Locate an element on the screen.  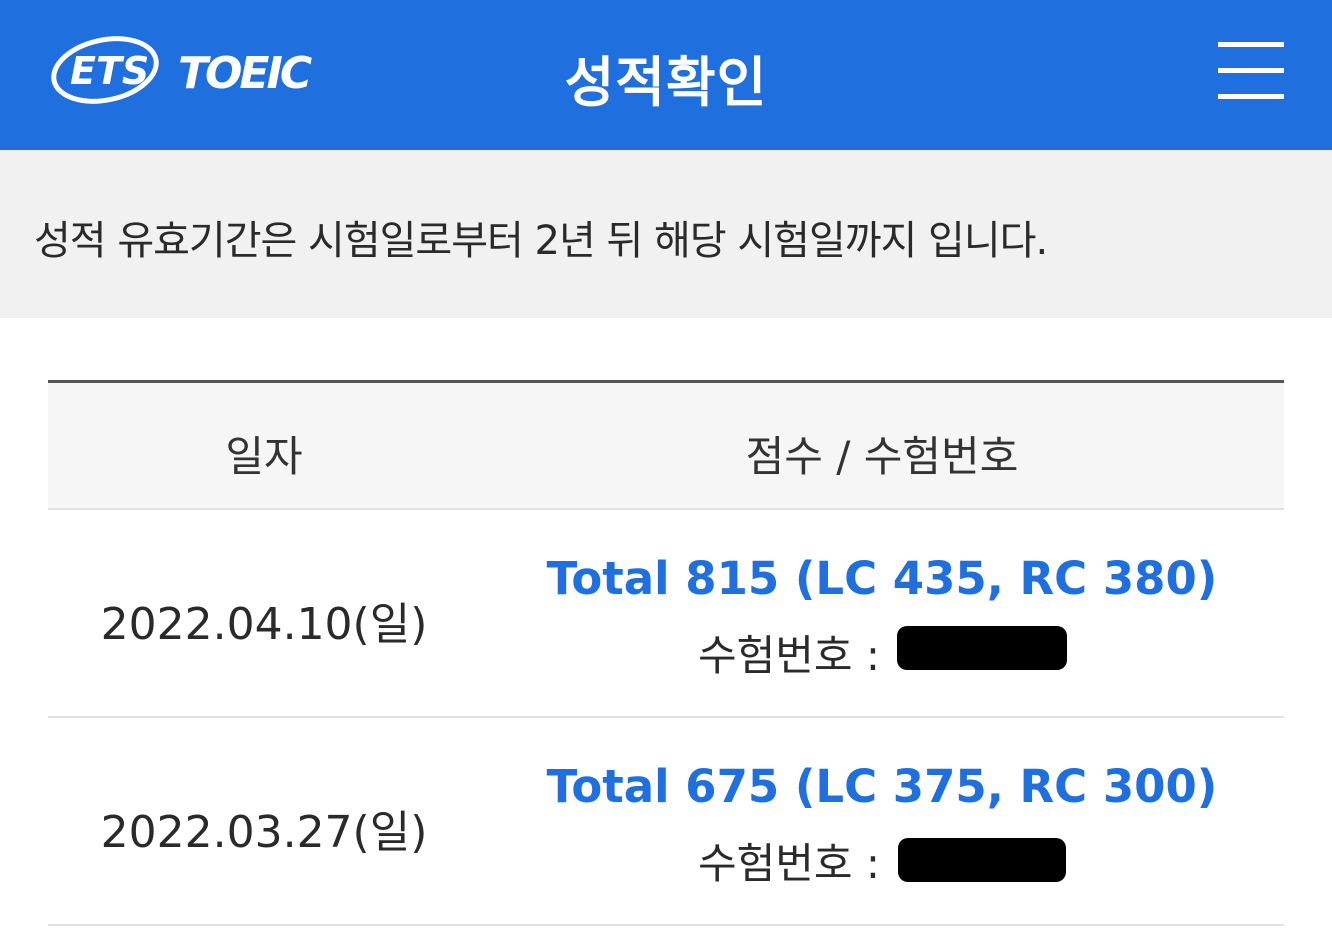
exam-date: 2022.03.27(일) is located at coordinates (264, 832).